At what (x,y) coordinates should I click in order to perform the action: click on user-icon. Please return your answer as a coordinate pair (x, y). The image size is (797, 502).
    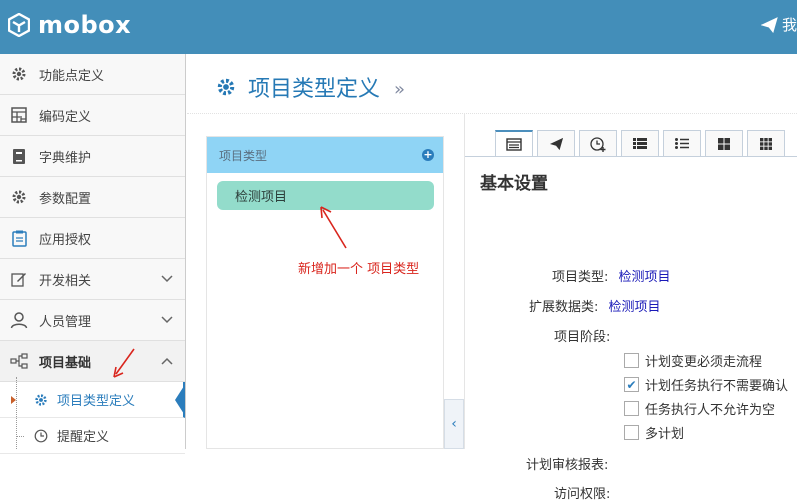
    Looking at the image, I should click on (19, 320).